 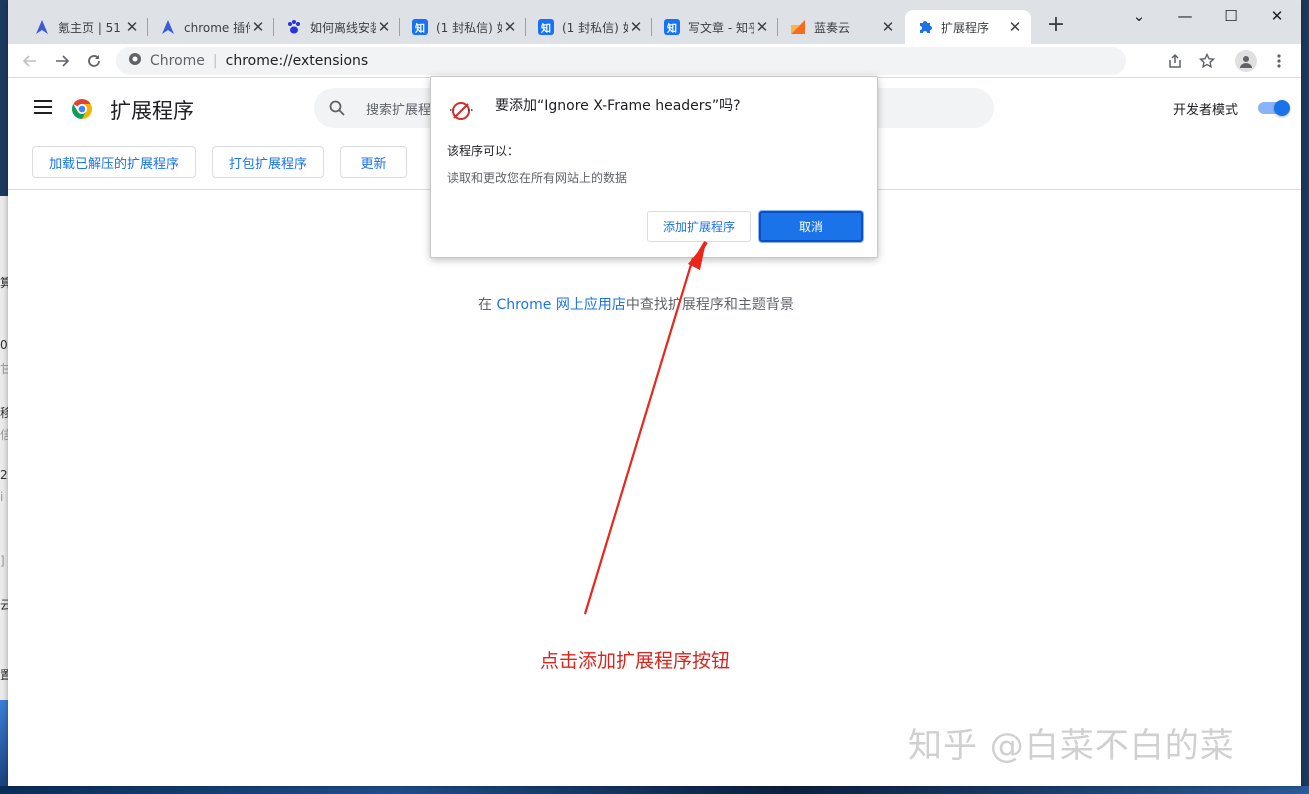 What do you see at coordinates (635, 661) in the screenshot?
I see `annotation-label: 点击添加扩展程序按钮` at bounding box center [635, 661].